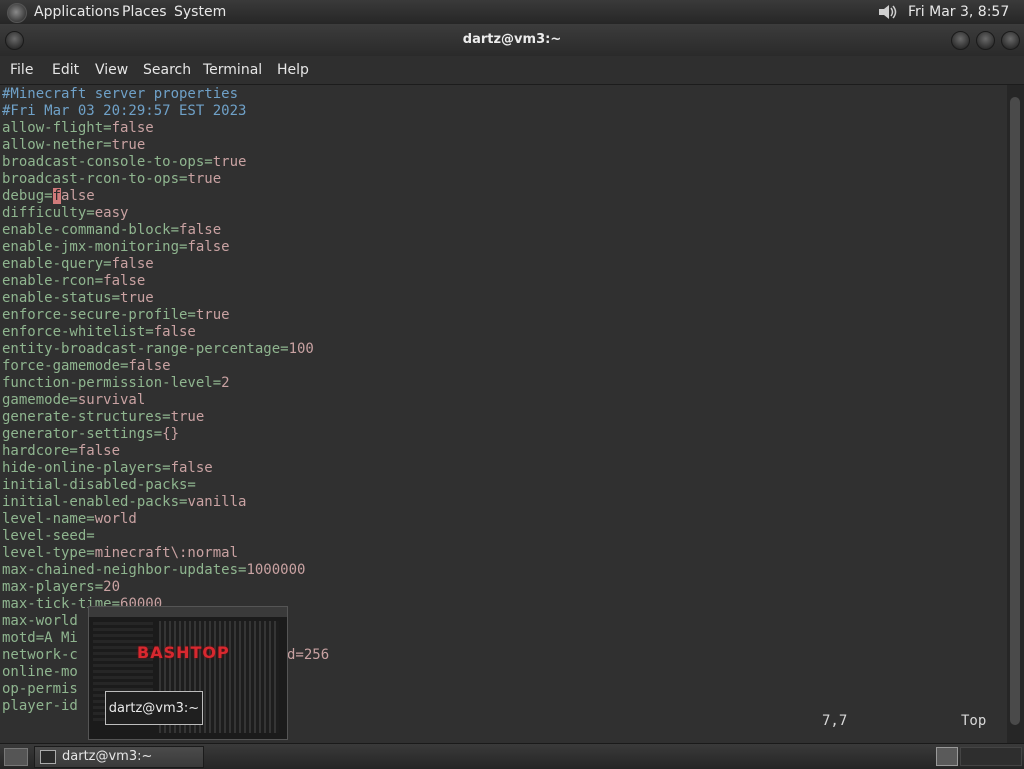  Describe the element at coordinates (48, 757) in the screenshot. I see `terminal-icon` at that location.